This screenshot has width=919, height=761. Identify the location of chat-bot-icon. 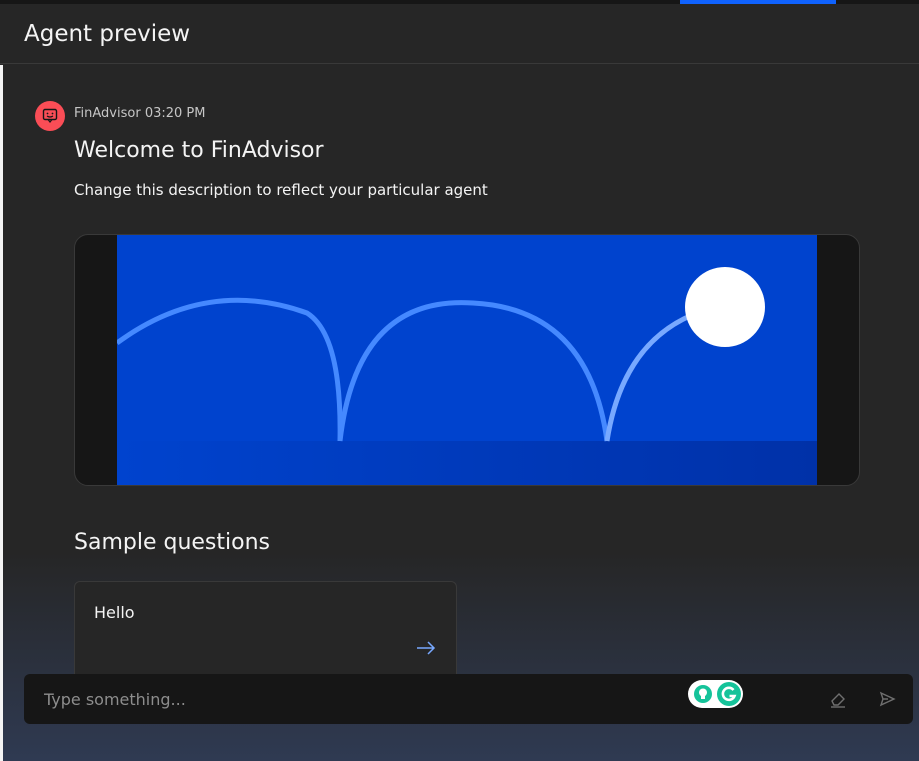
(50, 116).